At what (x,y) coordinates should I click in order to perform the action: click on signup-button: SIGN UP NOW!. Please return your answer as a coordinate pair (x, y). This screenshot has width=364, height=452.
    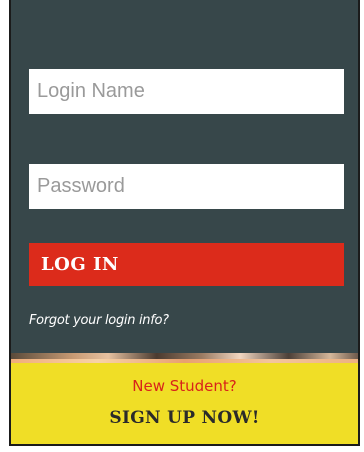
    Looking at the image, I should click on (184, 418).